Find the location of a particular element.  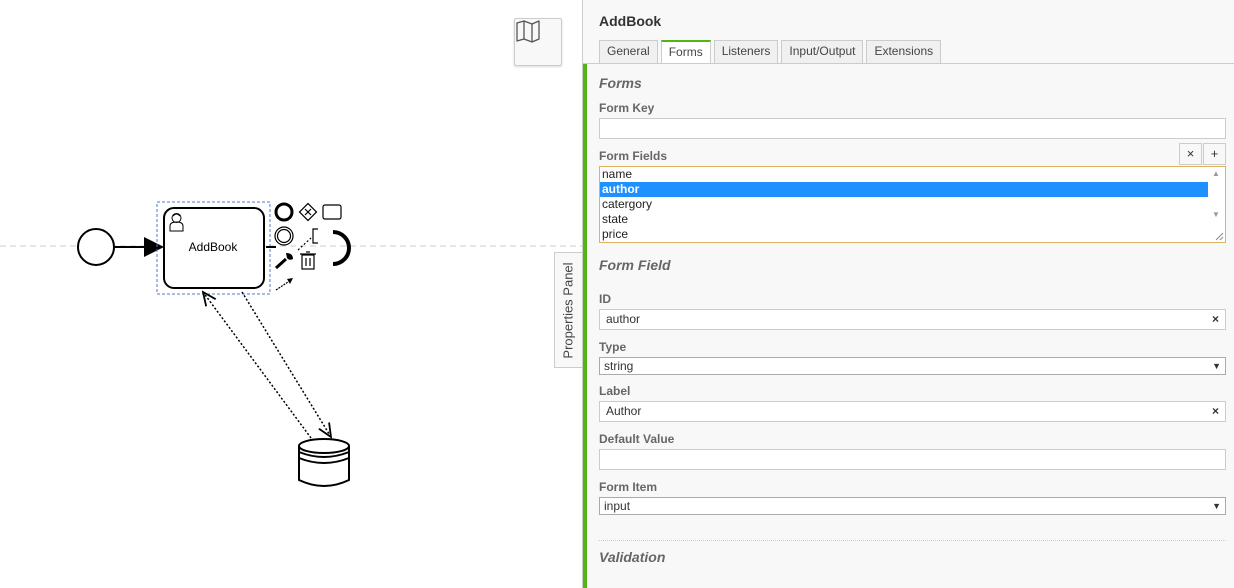

form-fields-listbox: name author catergory state price ▲ ▼ is located at coordinates (912, 204).